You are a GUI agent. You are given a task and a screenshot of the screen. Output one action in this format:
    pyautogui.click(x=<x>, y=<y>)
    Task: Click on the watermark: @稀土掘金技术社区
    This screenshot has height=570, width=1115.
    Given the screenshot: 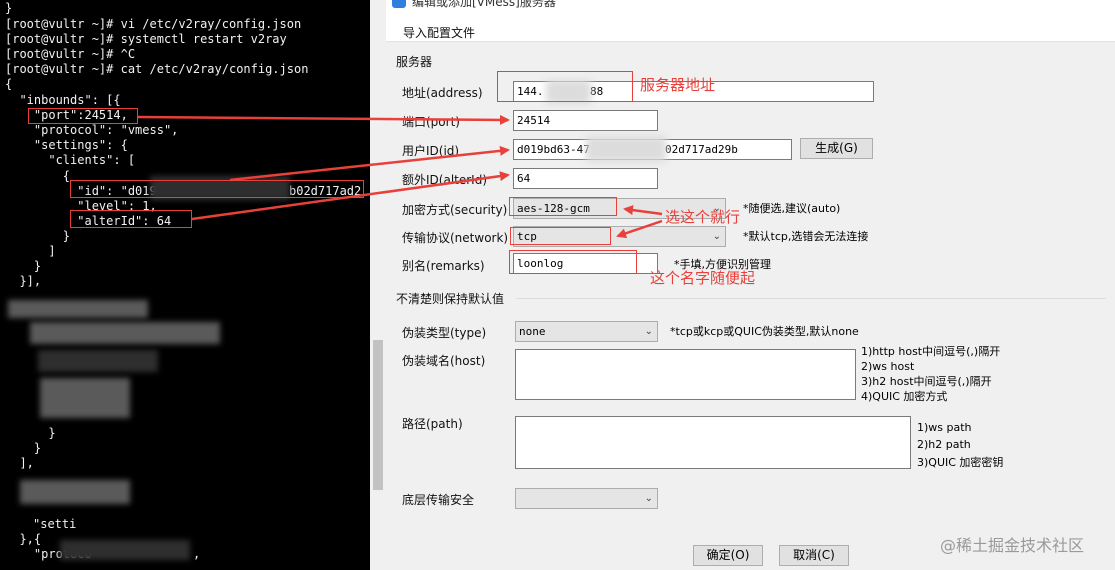 What is the action you would take?
    pyautogui.click(x=1012, y=545)
    